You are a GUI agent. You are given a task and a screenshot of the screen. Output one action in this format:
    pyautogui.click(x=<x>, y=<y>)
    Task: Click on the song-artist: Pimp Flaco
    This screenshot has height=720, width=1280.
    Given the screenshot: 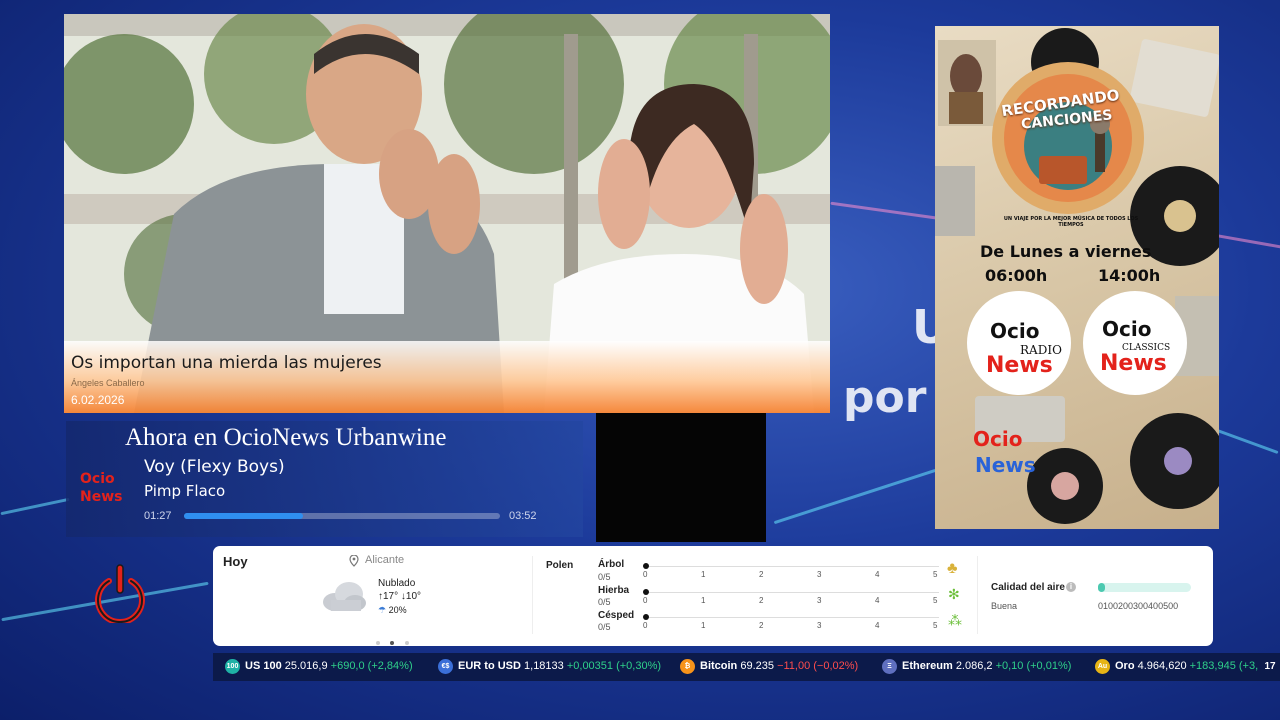 What is the action you would take?
    pyautogui.click(x=185, y=491)
    